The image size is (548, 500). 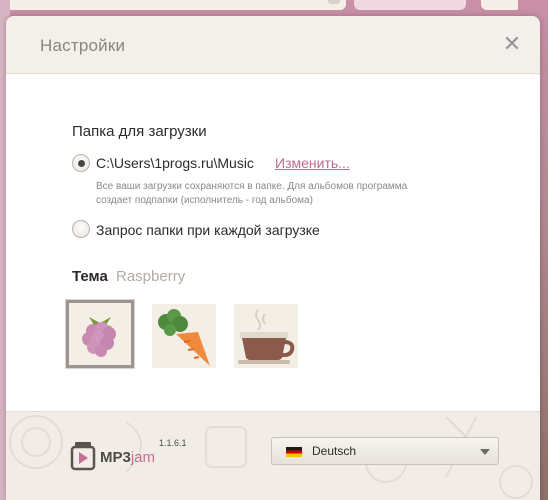 I want to click on download-folder-title: Папка для загрузки, so click(x=139, y=131).